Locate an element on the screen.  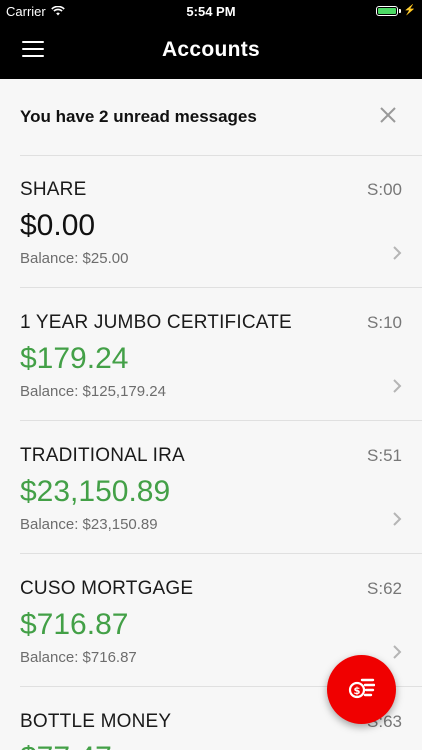
account-amount: $179.24 is located at coordinates (74, 358).